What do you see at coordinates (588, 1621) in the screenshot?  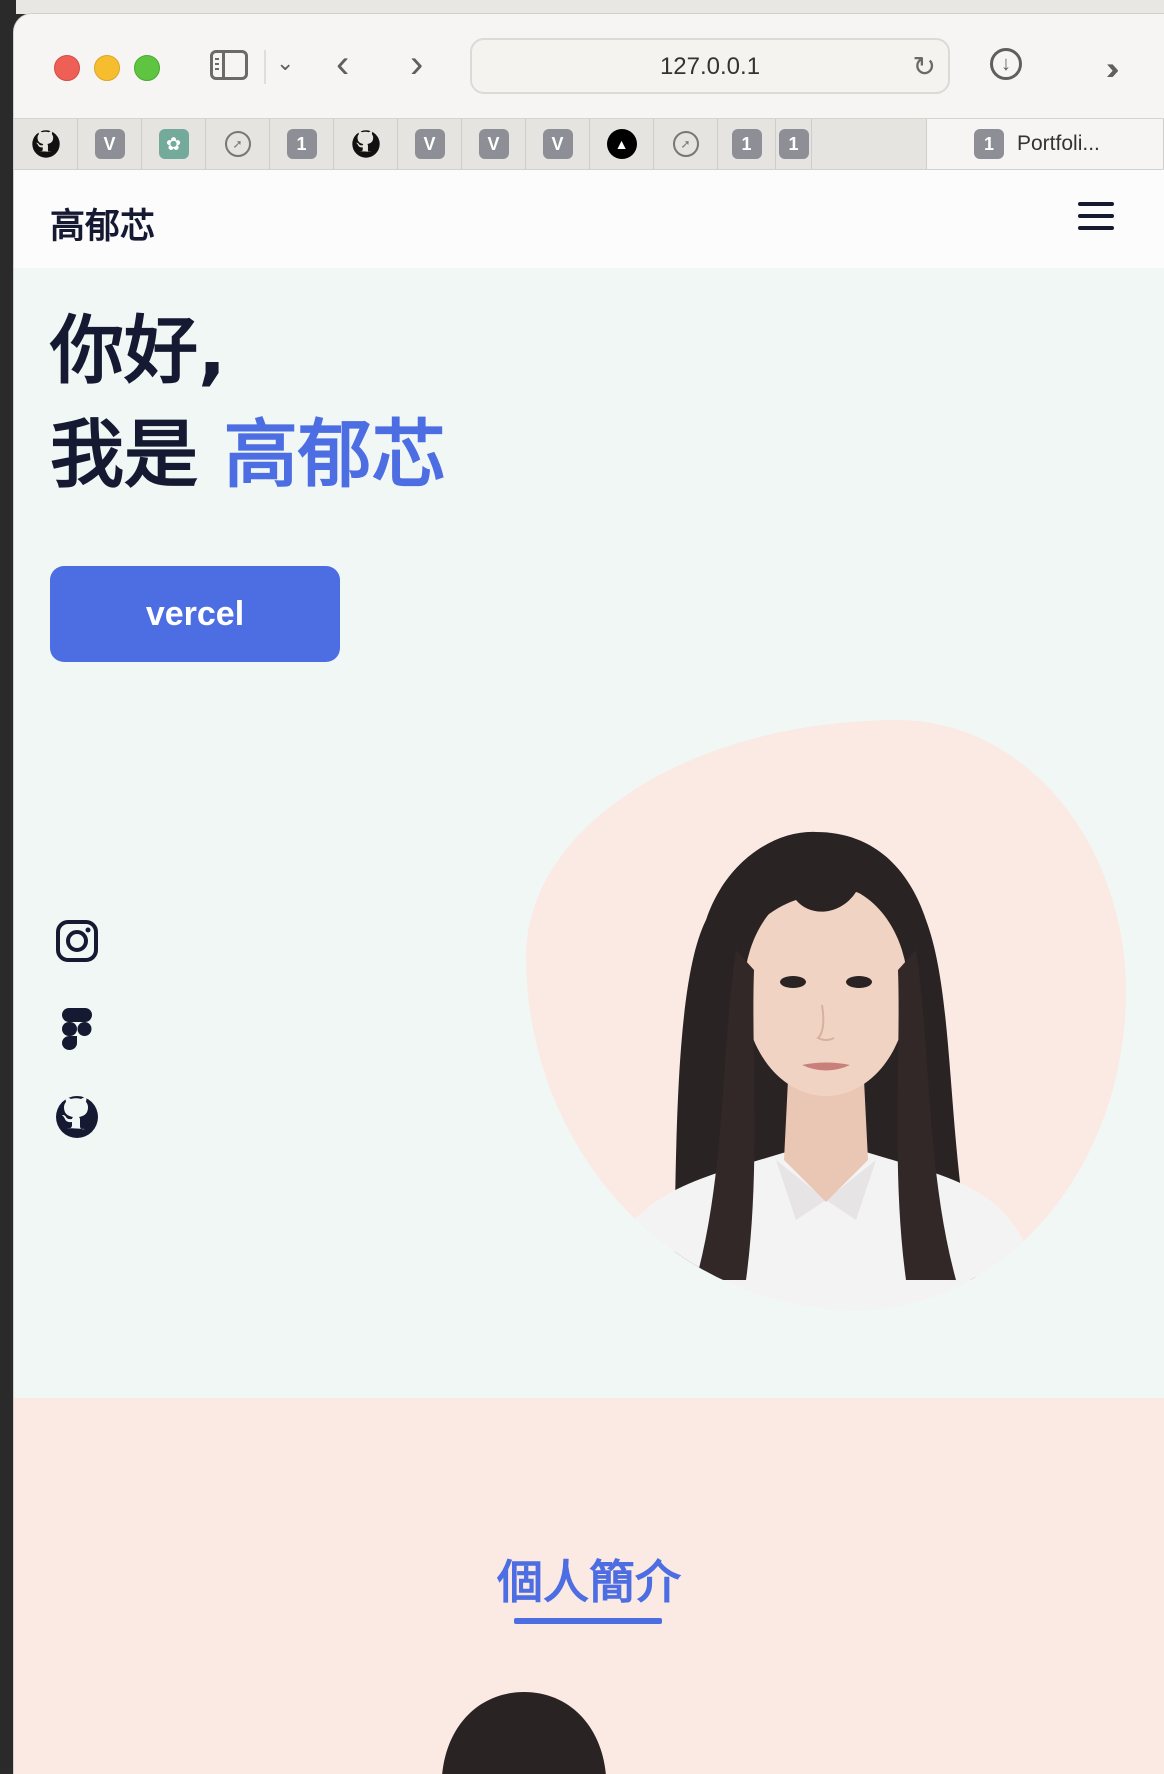 I see `about-title-underline` at bounding box center [588, 1621].